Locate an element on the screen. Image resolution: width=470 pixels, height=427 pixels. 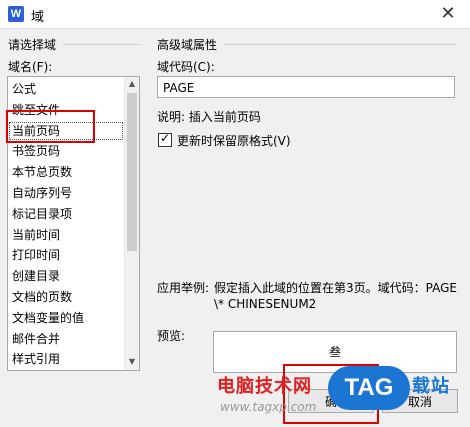
scroll-up-icon: ▲ is located at coordinates (132, 84).